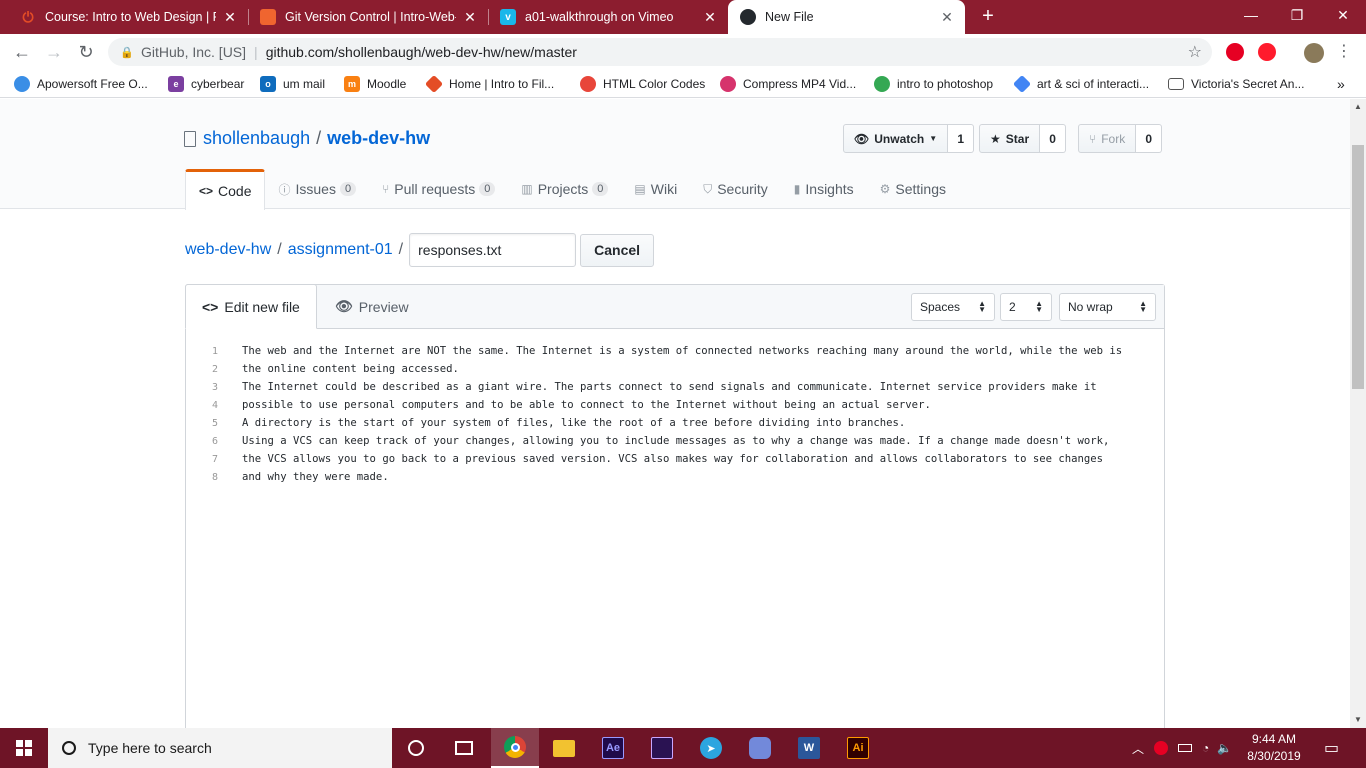 This screenshot has width=1366, height=768. What do you see at coordinates (54, 52) in the screenshot?
I see `forward-icon: →` at bounding box center [54, 52].